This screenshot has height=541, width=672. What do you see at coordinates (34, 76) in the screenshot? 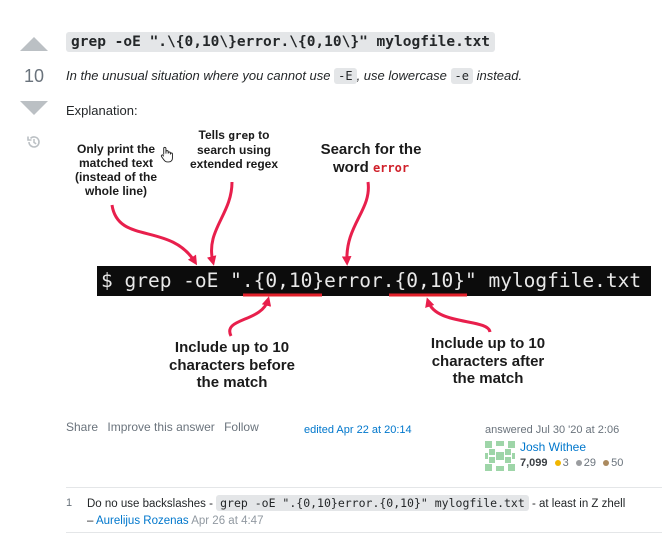
I see `vote-count: 10` at bounding box center [34, 76].